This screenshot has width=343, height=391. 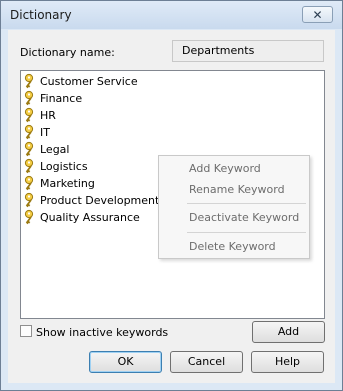 I want to click on menu-item-add-keyword: Add Keyword, so click(x=225, y=168).